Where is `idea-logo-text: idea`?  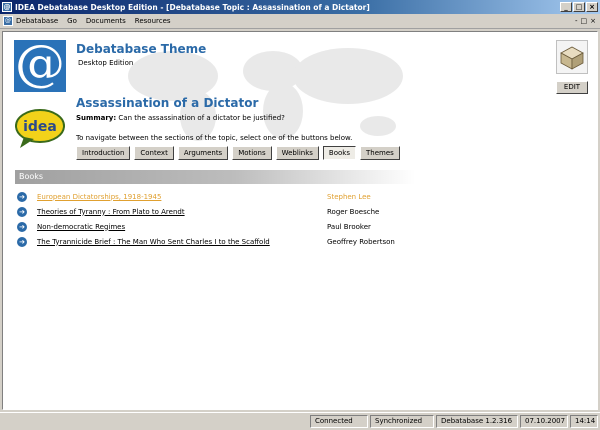 idea-logo-text: idea is located at coordinates (40, 127).